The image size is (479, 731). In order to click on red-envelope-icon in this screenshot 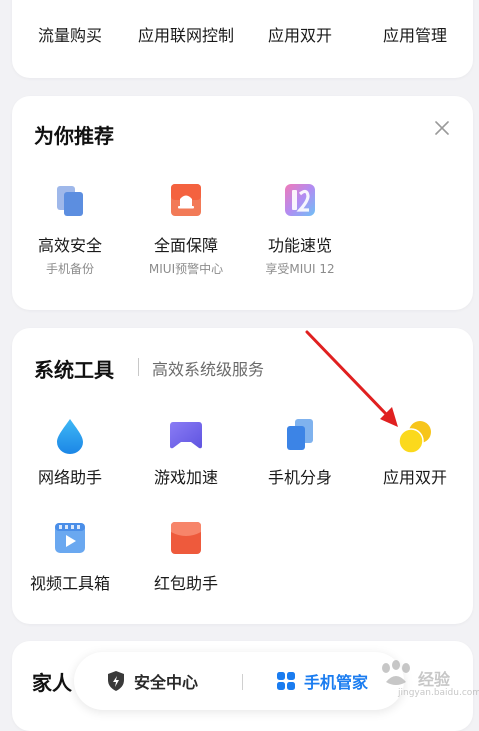, I will do `click(186, 538)`.